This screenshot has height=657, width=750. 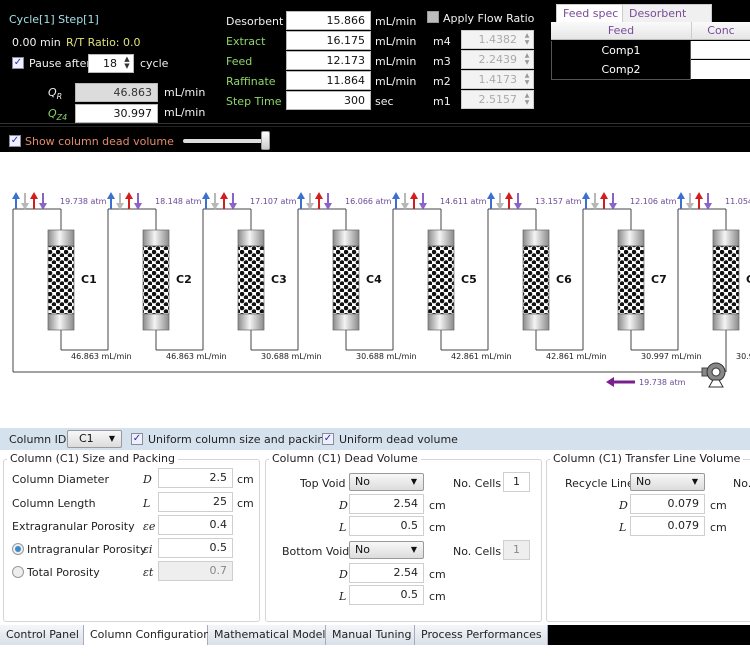 I want to click on column-id-label: C6, so click(x=564, y=279).